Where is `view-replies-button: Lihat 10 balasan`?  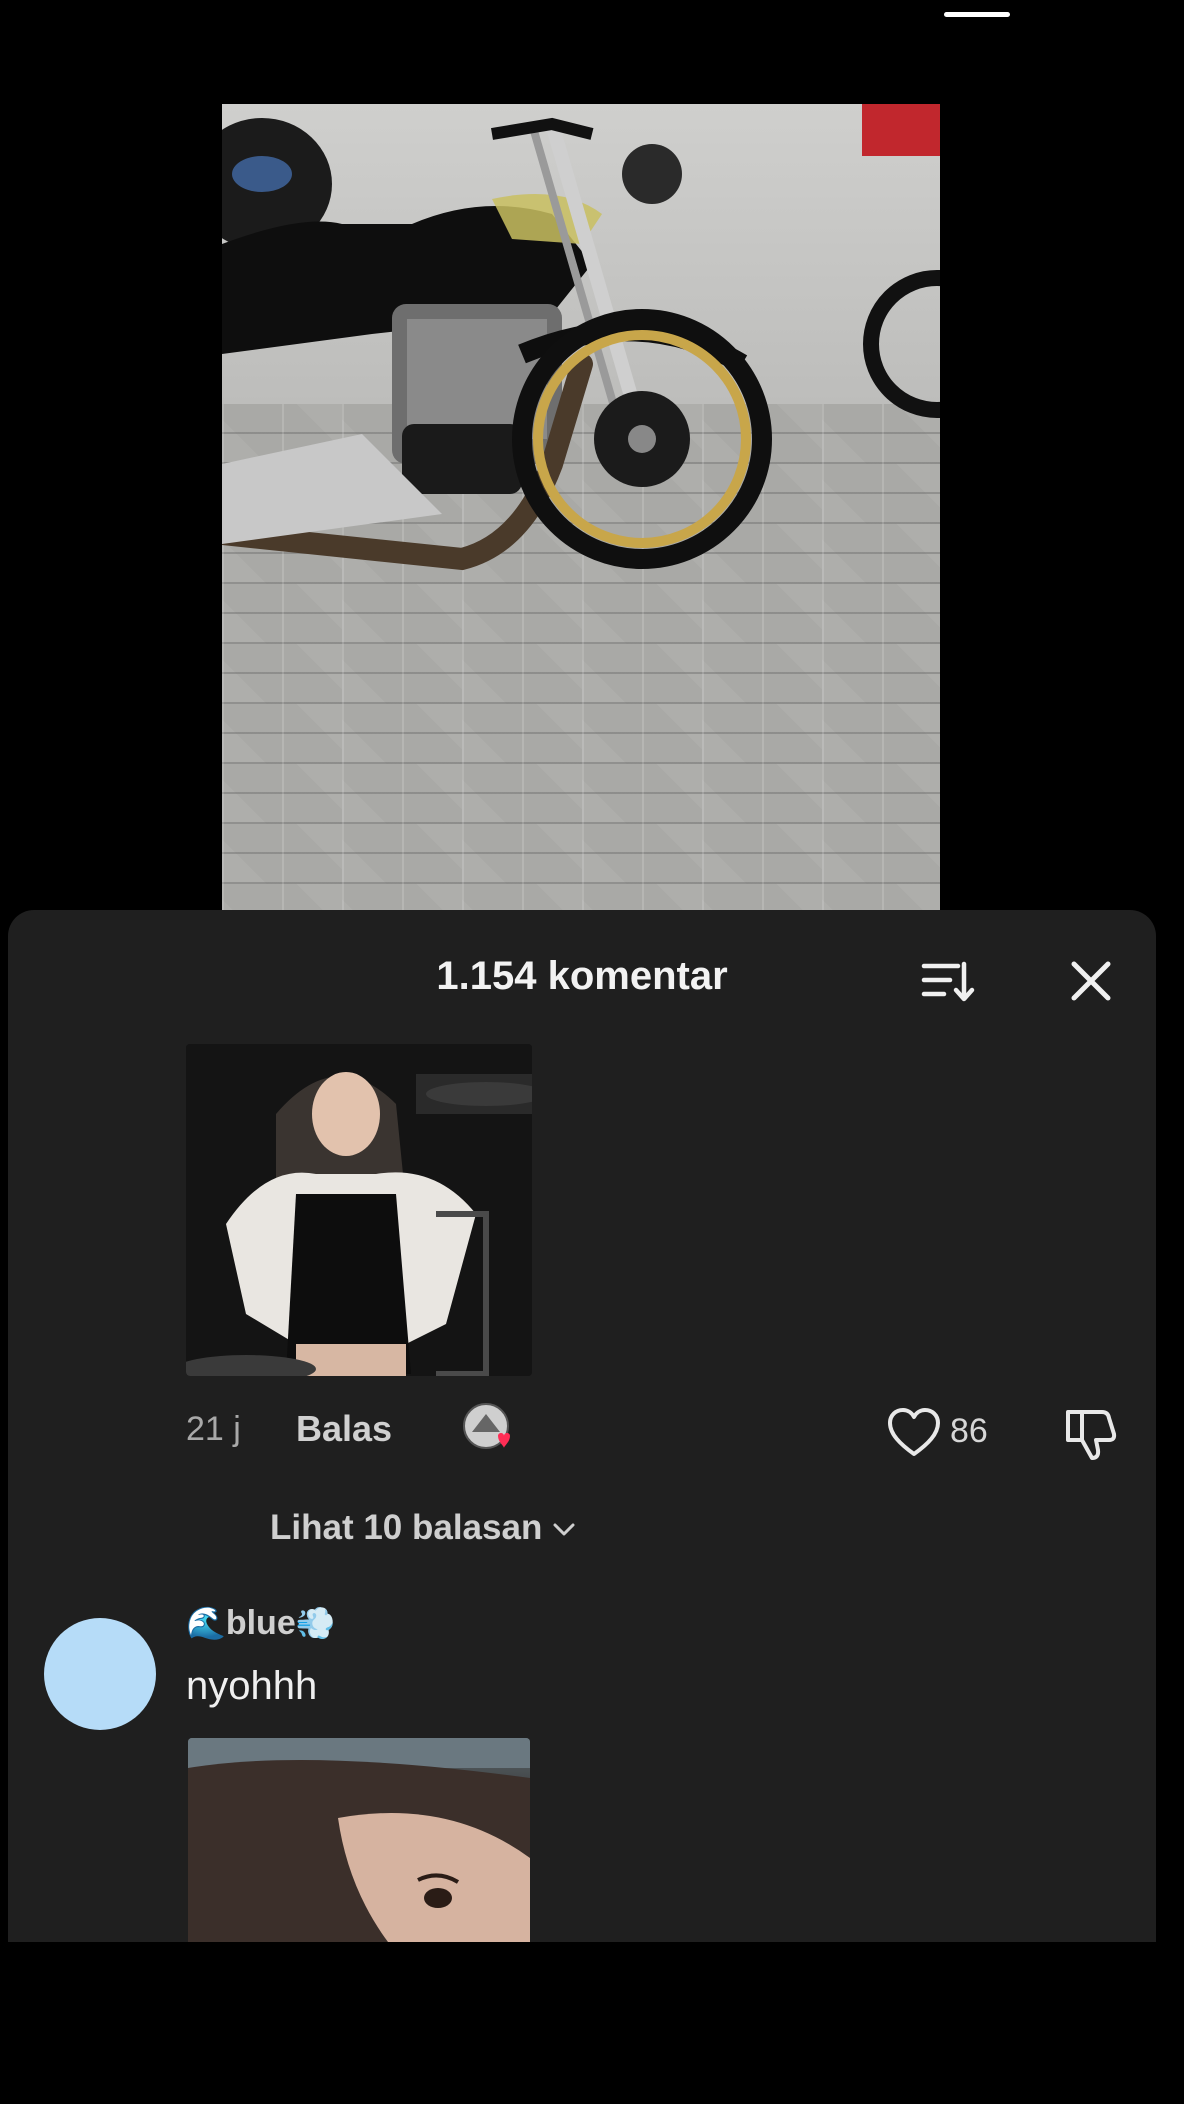 view-replies-button: Lihat 10 balasan is located at coordinates (423, 1528).